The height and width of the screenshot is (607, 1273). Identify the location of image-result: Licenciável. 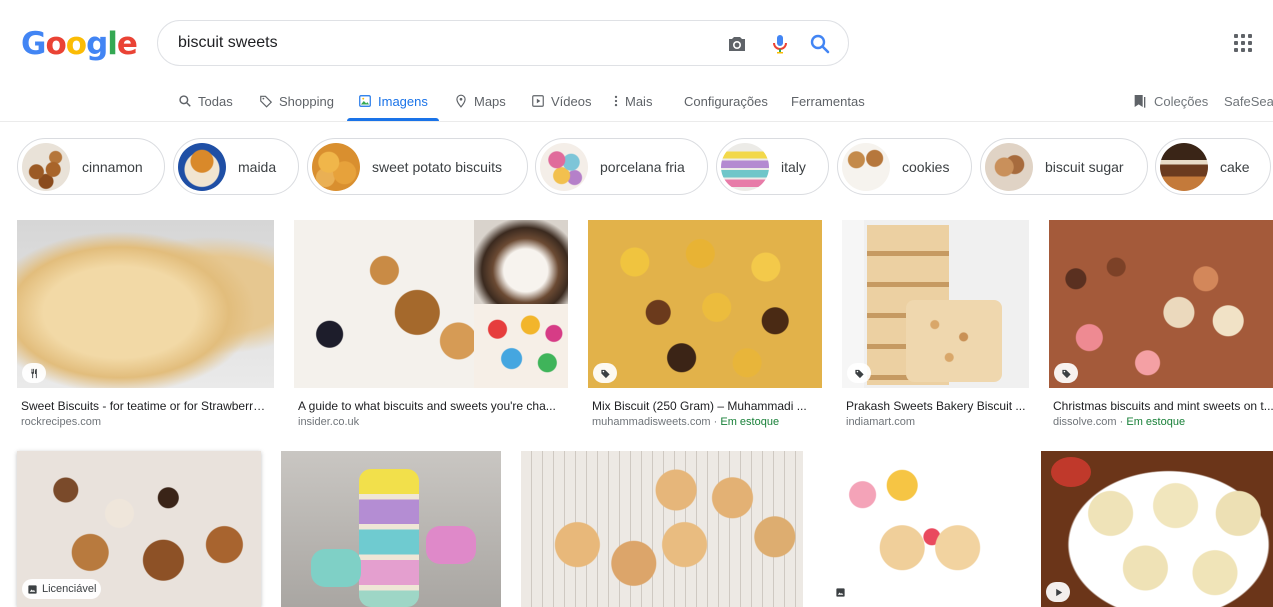
(139, 529).